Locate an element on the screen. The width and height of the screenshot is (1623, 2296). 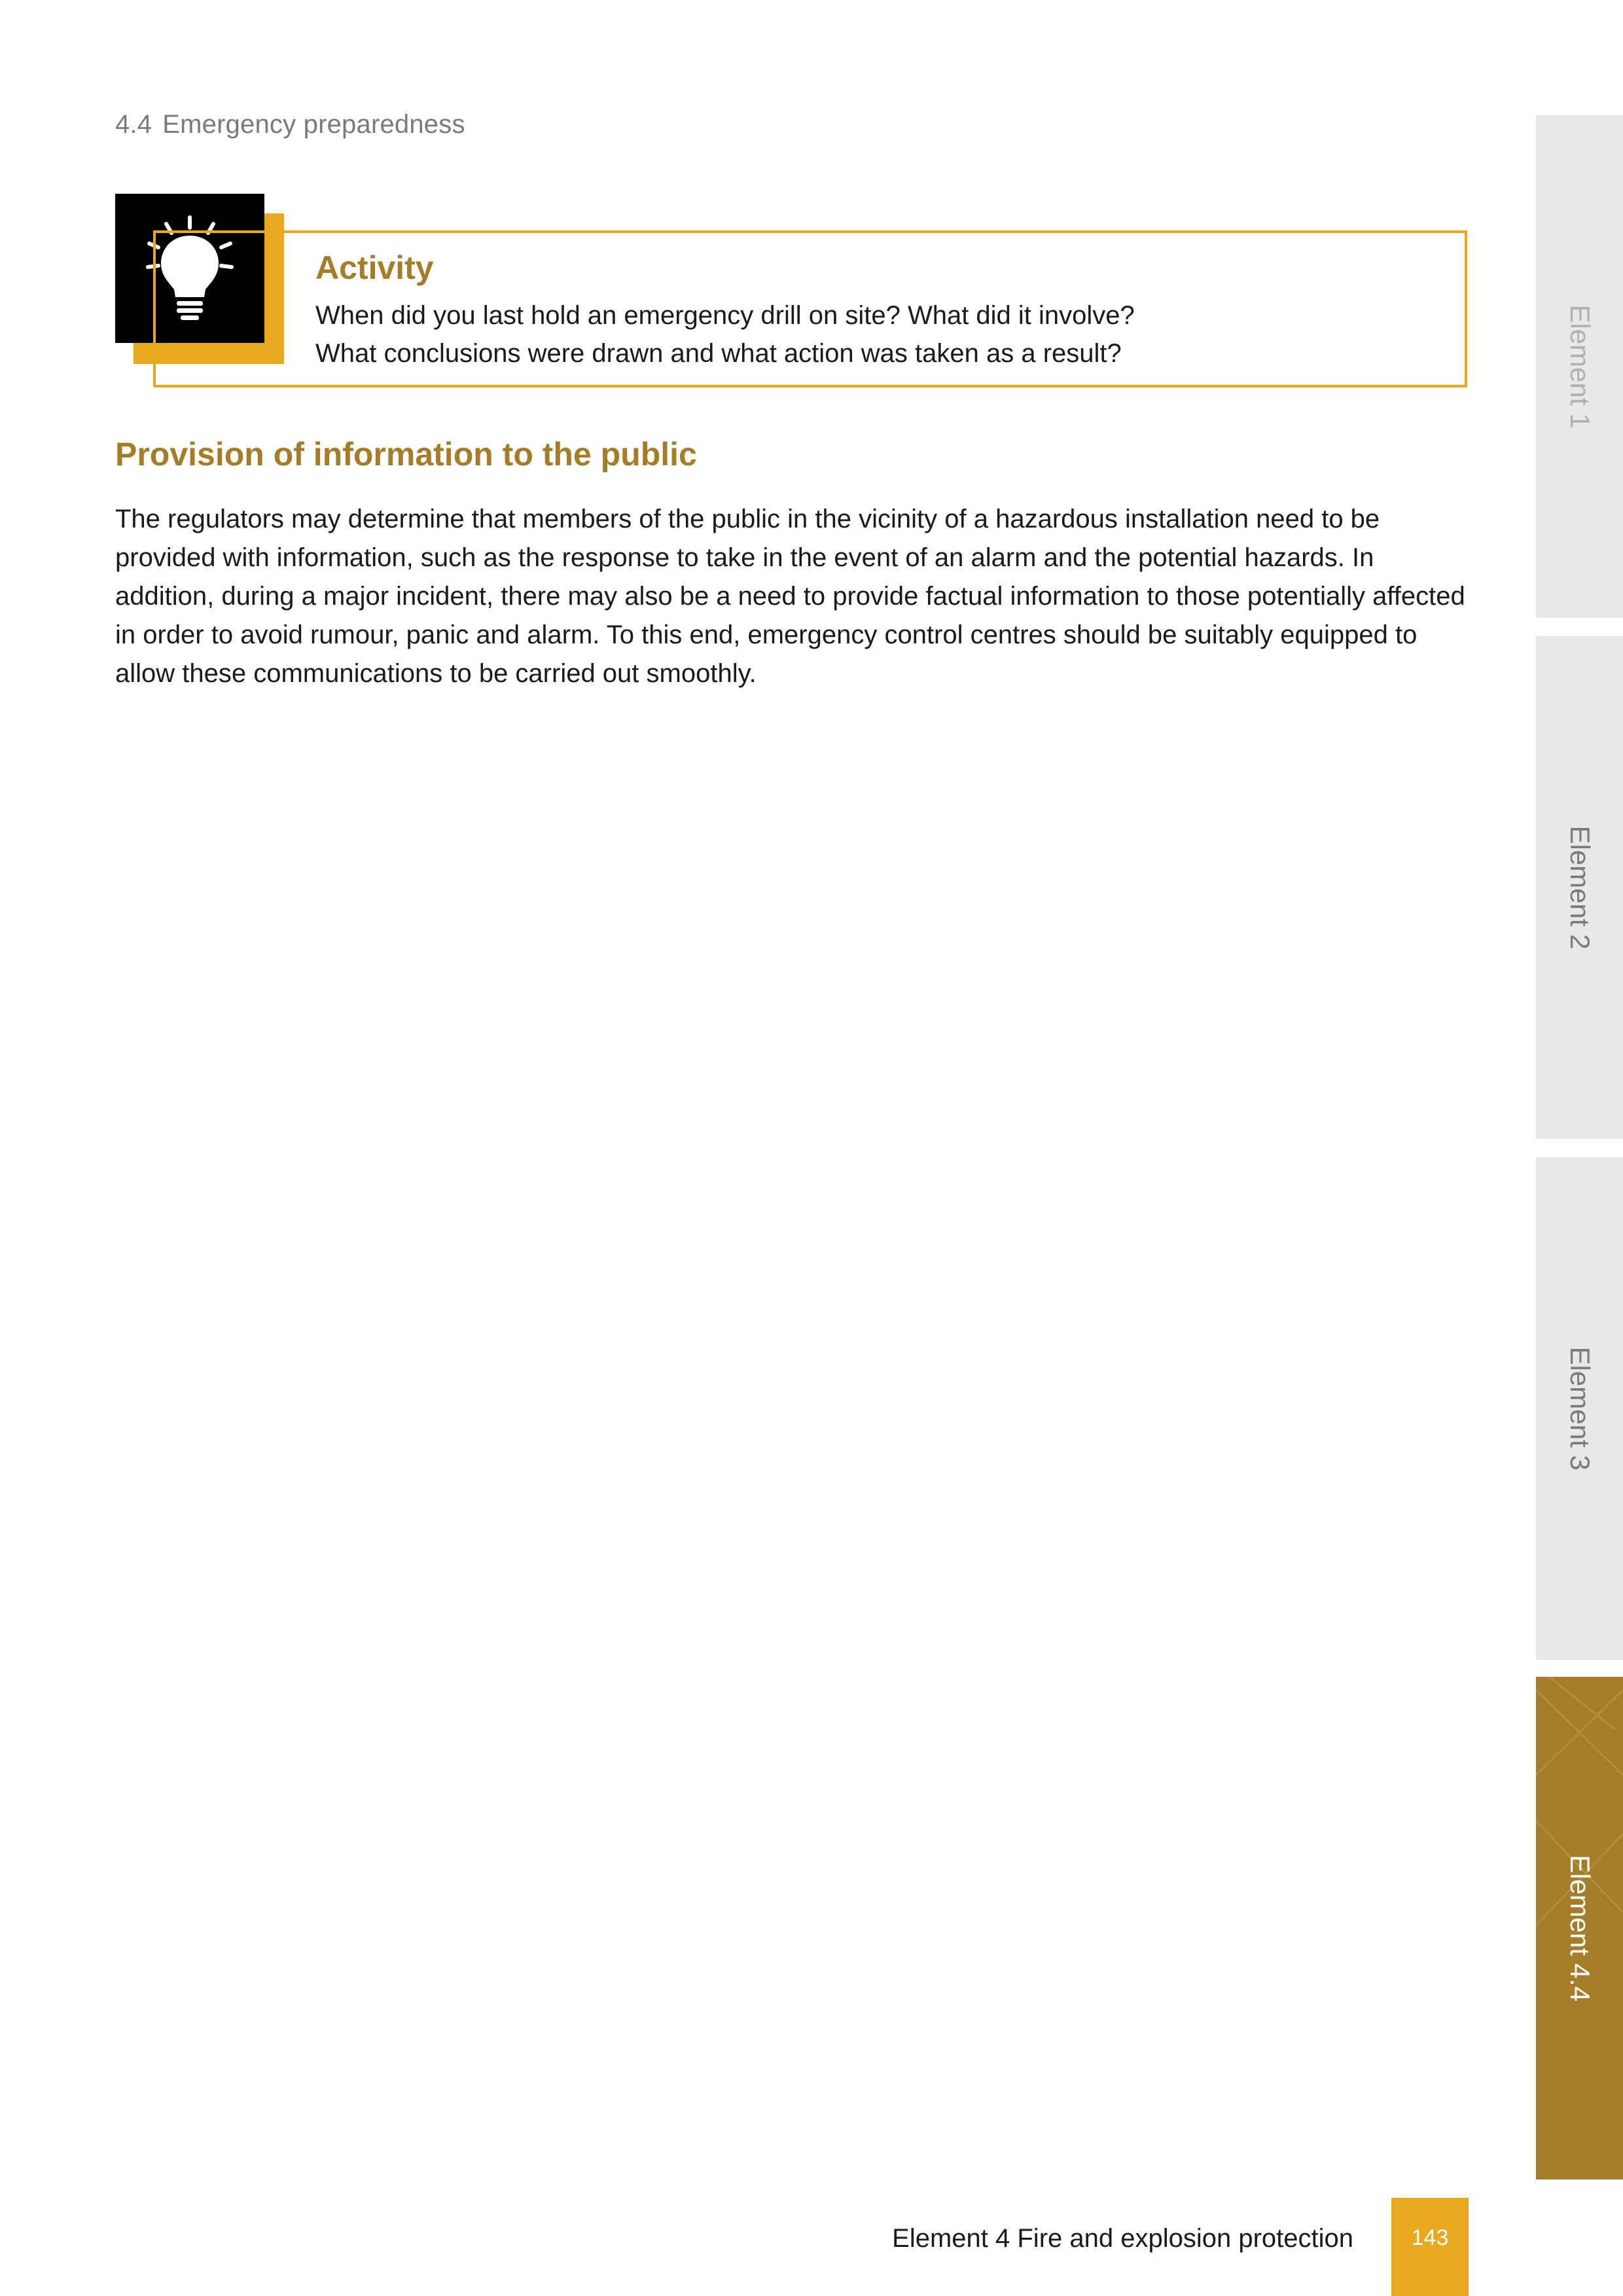
section-title: Emergency preparedness is located at coordinates (313, 124).